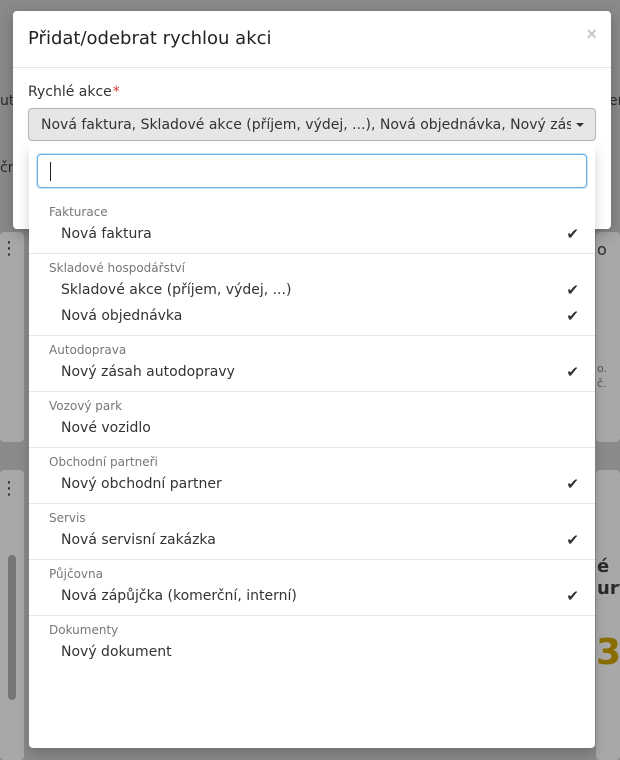 The height and width of the screenshot is (760, 620). Describe the element at coordinates (312, 39) in the screenshot. I see `modal-header: Přidat/odebrat rychlou akci ×` at that location.